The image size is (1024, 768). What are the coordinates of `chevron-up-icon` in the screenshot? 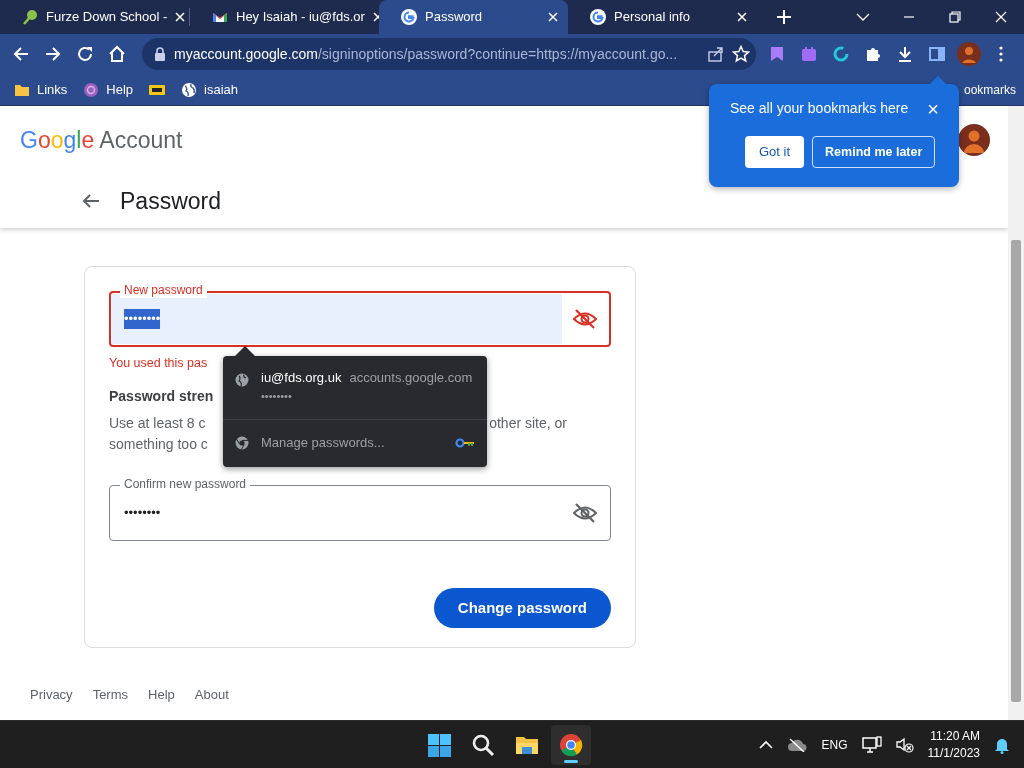 It's located at (766, 744).